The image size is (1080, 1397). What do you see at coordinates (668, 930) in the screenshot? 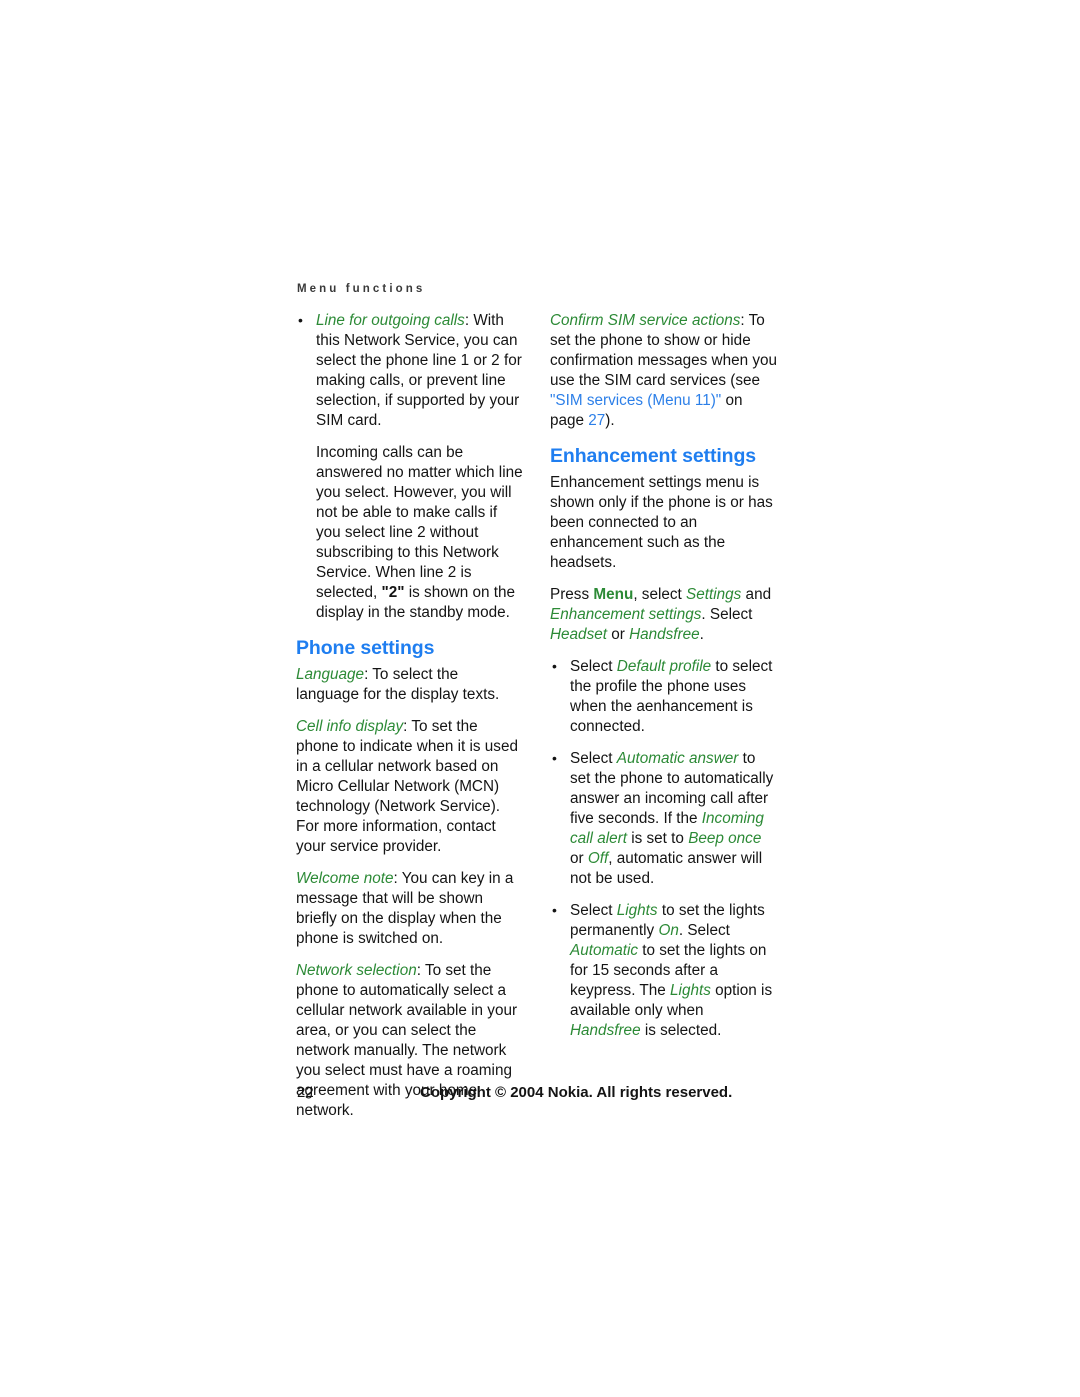
I see `term-on: On` at bounding box center [668, 930].